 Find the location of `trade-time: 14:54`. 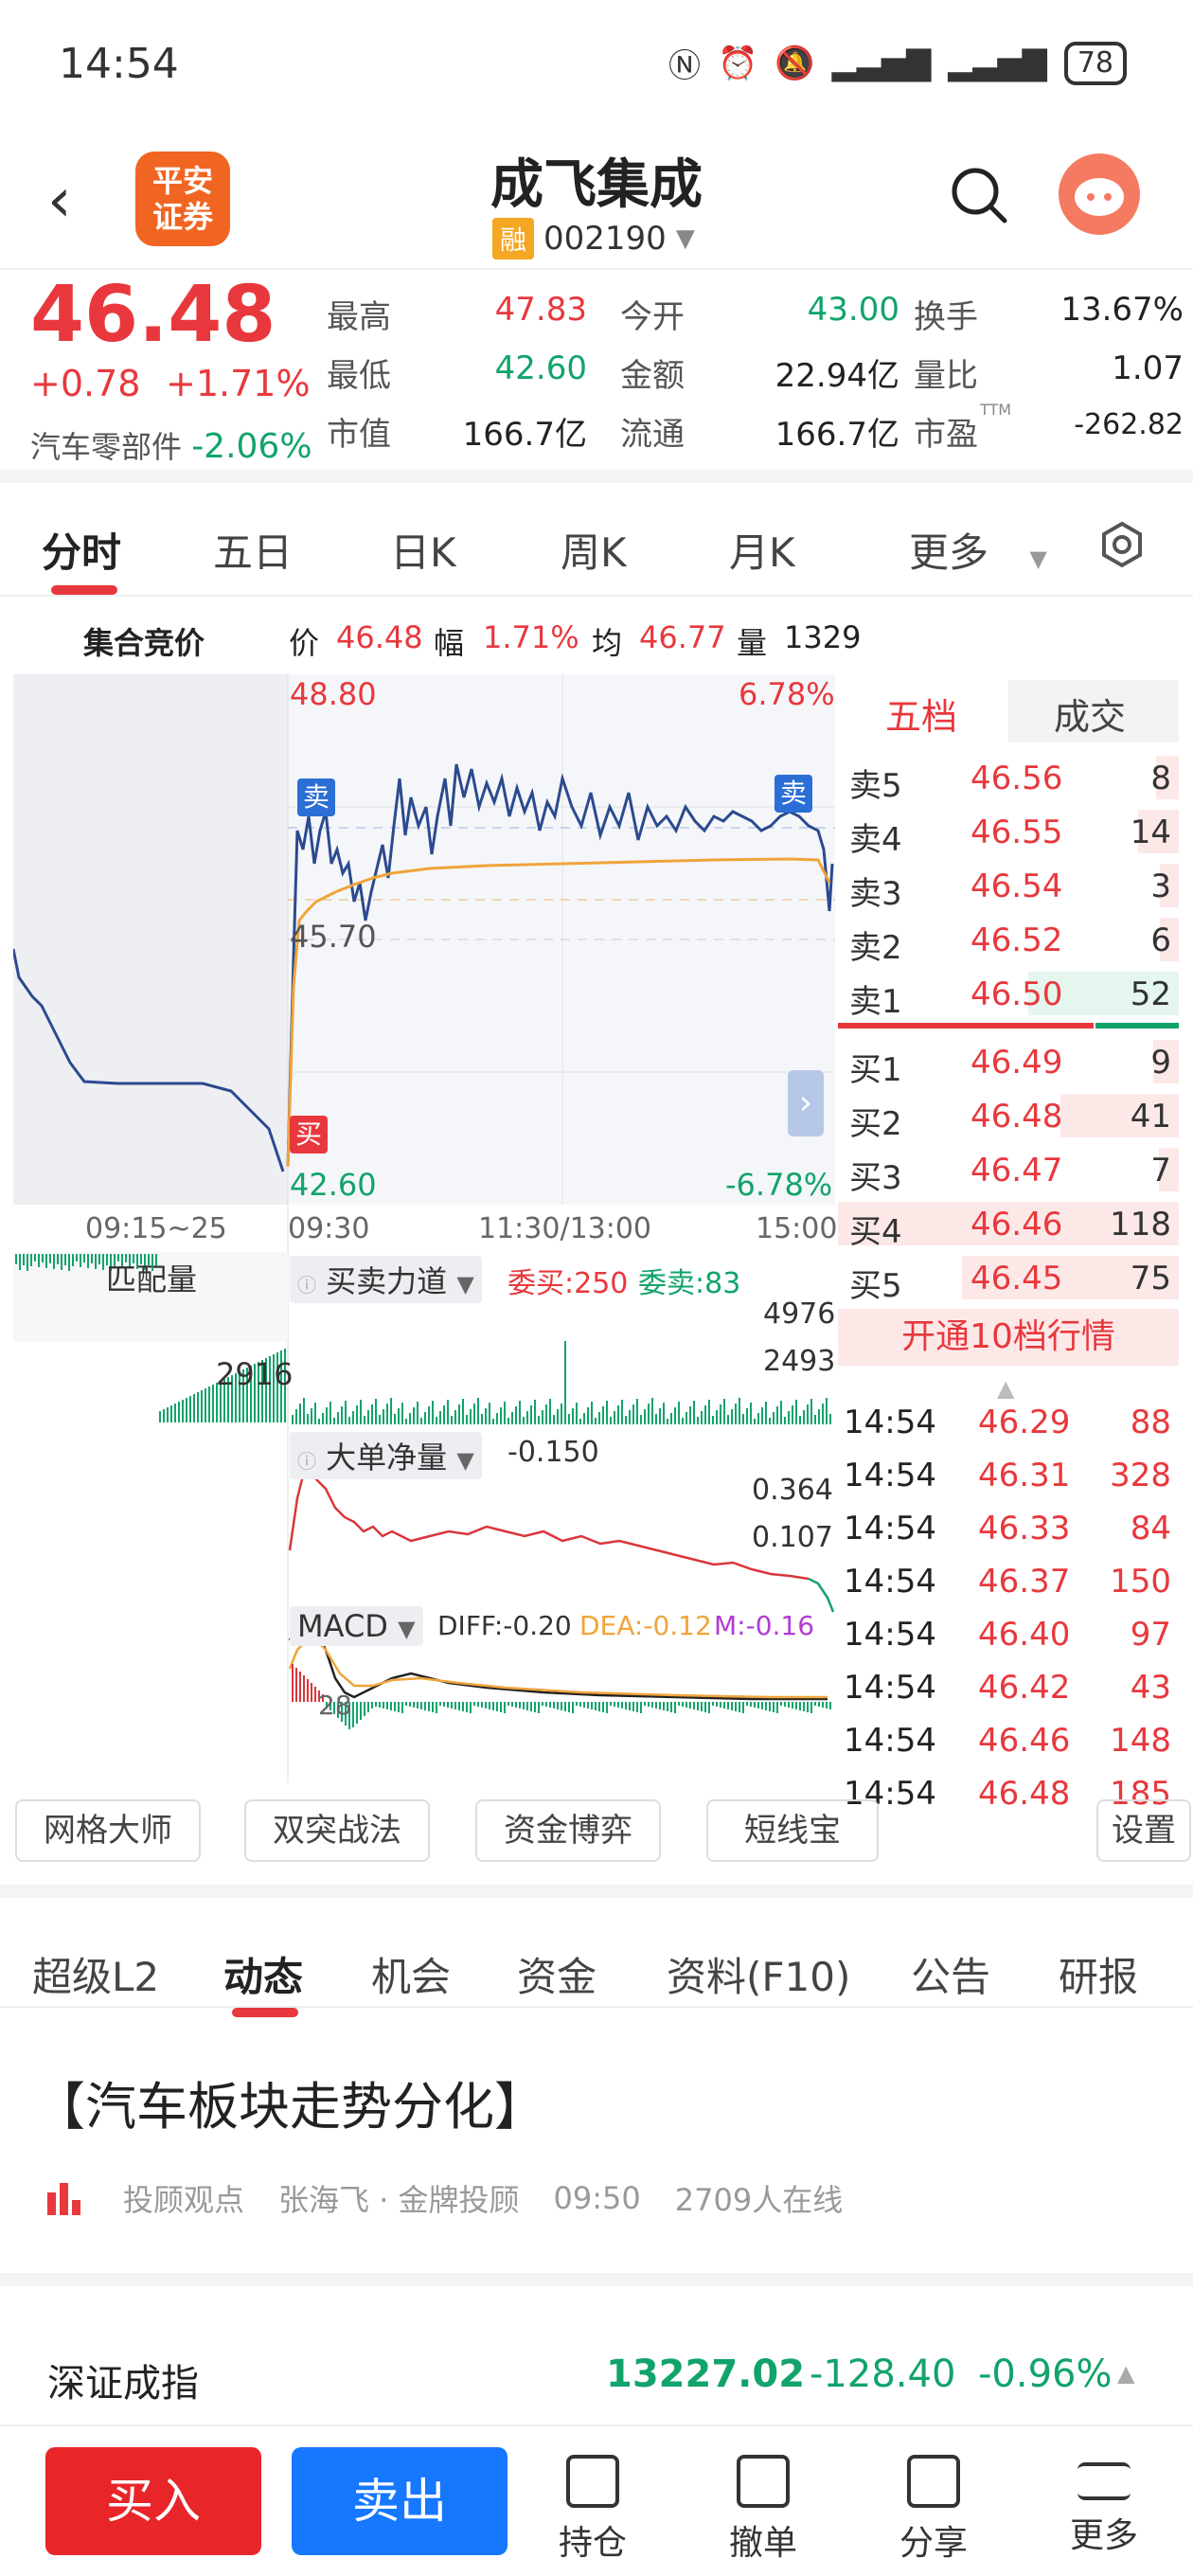

trade-time: 14:54 is located at coordinates (890, 1741).